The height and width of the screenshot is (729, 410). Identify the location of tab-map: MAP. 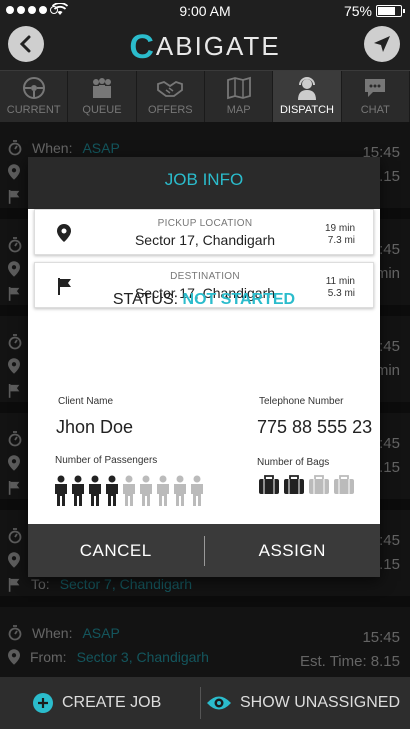
(239, 96).